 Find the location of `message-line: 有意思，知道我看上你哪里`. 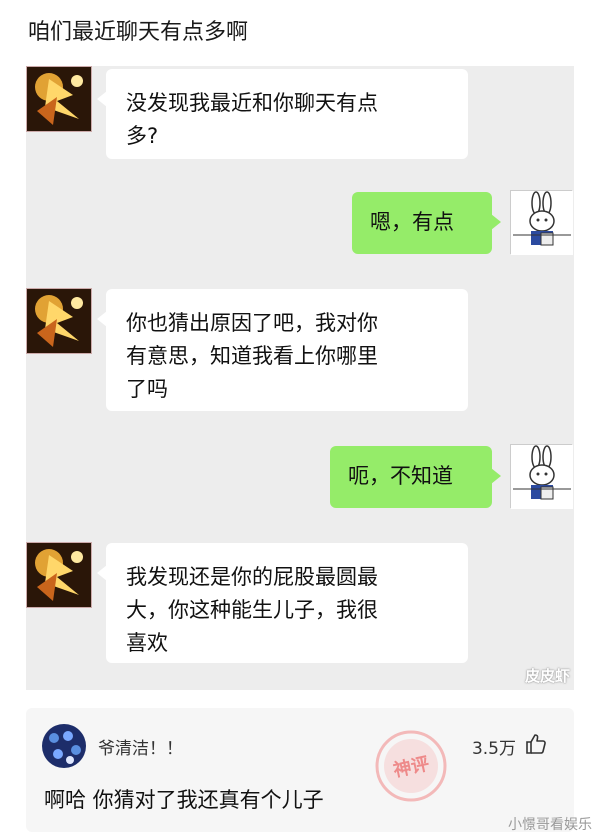

message-line: 有意思，知道我看上你哪里 is located at coordinates (252, 356).